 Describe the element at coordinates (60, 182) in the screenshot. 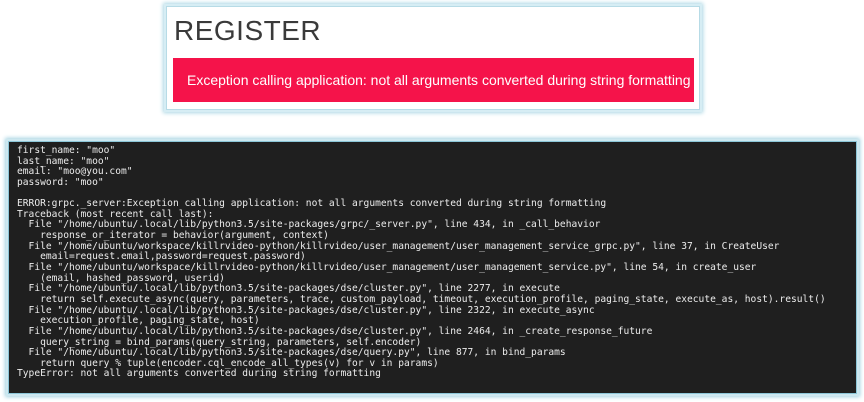

I see `terminal-line: password: "moo"` at that location.